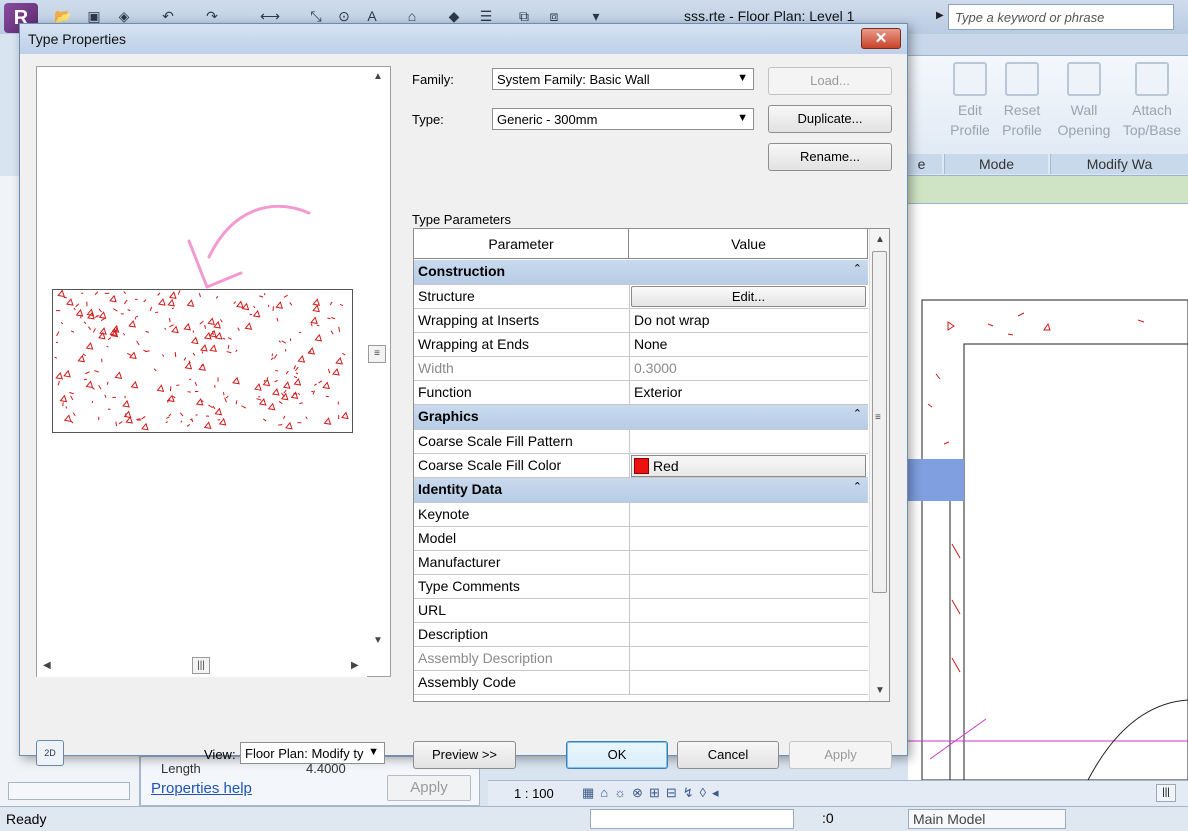 The image size is (1188, 831). I want to click on value-column-header: Value, so click(749, 244).